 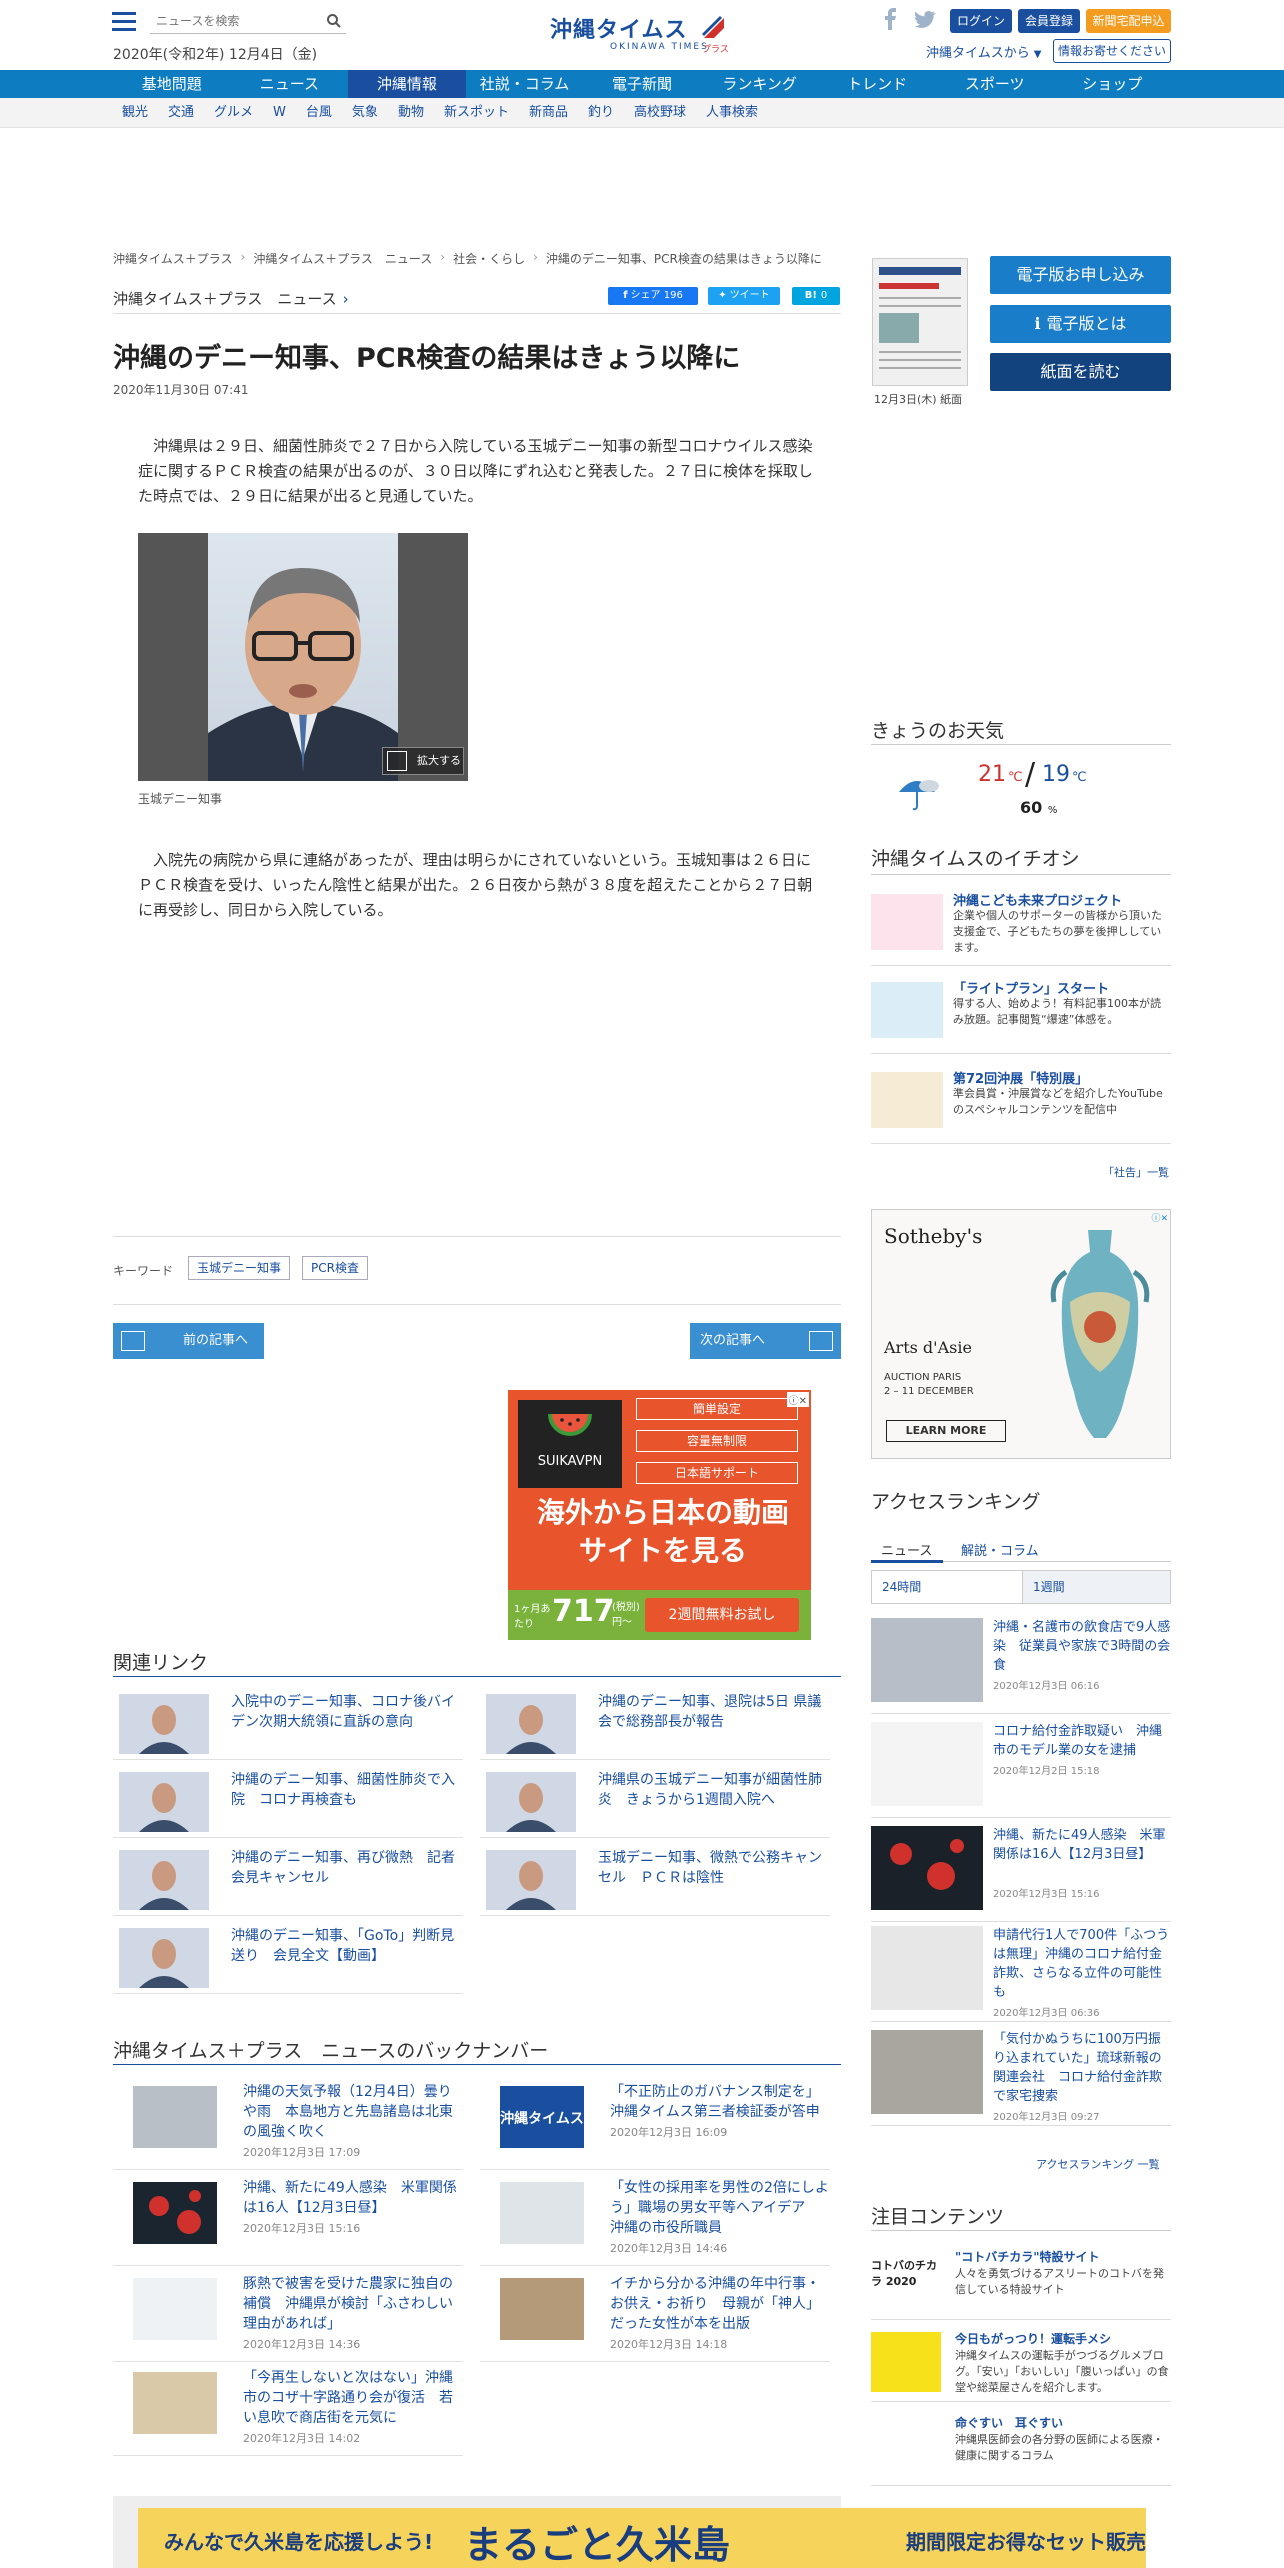 I want to click on related-item: 沖縄県の玉城デニー知事が細菌性肺炎 きょうから1週間入院へ, so click(x=655, y=1803).